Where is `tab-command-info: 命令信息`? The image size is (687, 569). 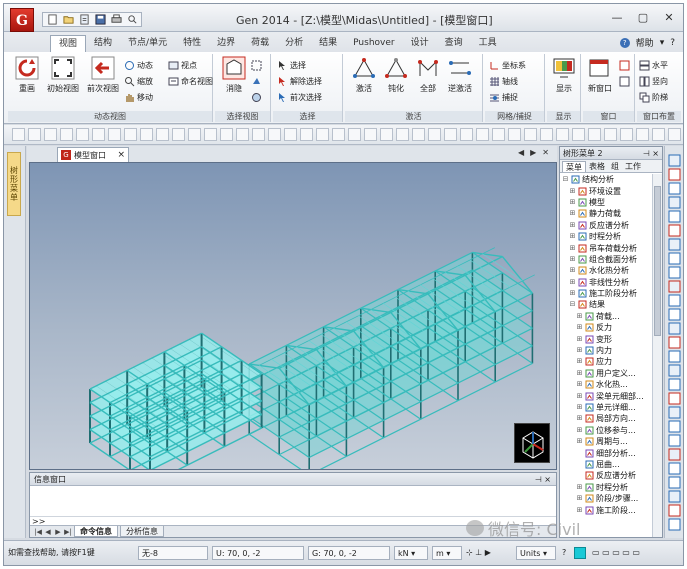
tab-command-info: 命令信息 is located at coordinates (96, 531).